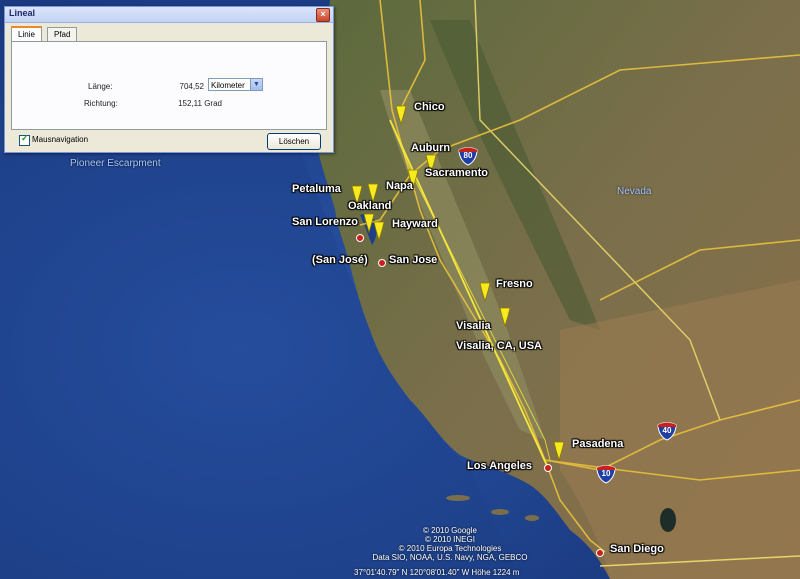 The width and height of the screenshot is (800, 579). What do you see at coordinates (228, 85) in the screenshot?
I see `unit-select-value: Kilometer` at bounding box center [228, 85].